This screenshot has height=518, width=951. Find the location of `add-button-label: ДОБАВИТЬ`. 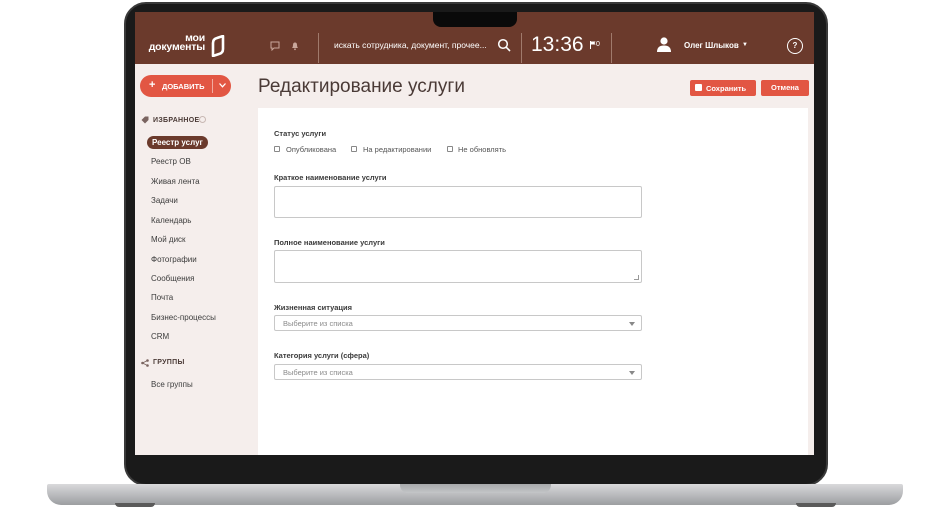

add-button-label: ДОБАВИТЬ is located at coordinates (183, 86).